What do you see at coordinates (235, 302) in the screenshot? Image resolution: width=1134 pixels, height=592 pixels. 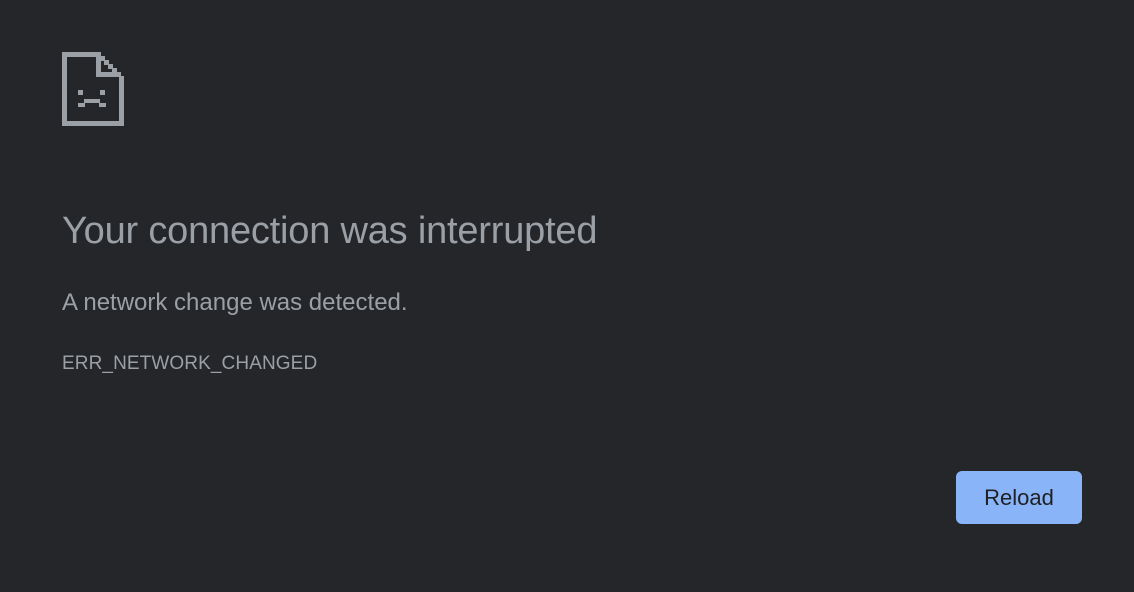 I see `error-message: A network change was detected.` at bounding box center [235, 302].